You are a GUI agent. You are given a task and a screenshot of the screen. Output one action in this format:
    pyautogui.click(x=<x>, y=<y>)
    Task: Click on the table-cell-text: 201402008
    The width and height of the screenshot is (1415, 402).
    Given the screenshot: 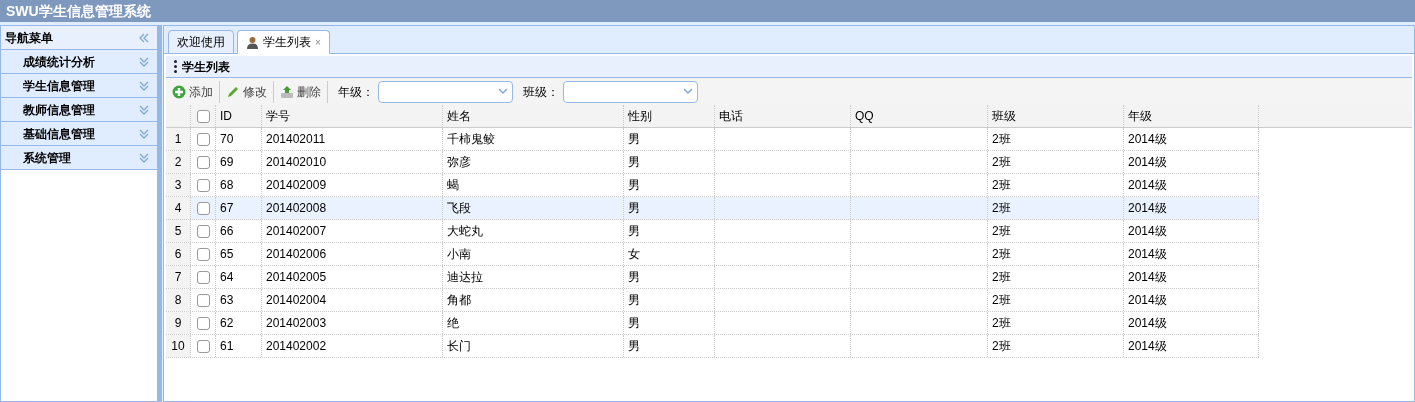 What is the action you would take?
    pyautogui.click(x=296, y=208)
    